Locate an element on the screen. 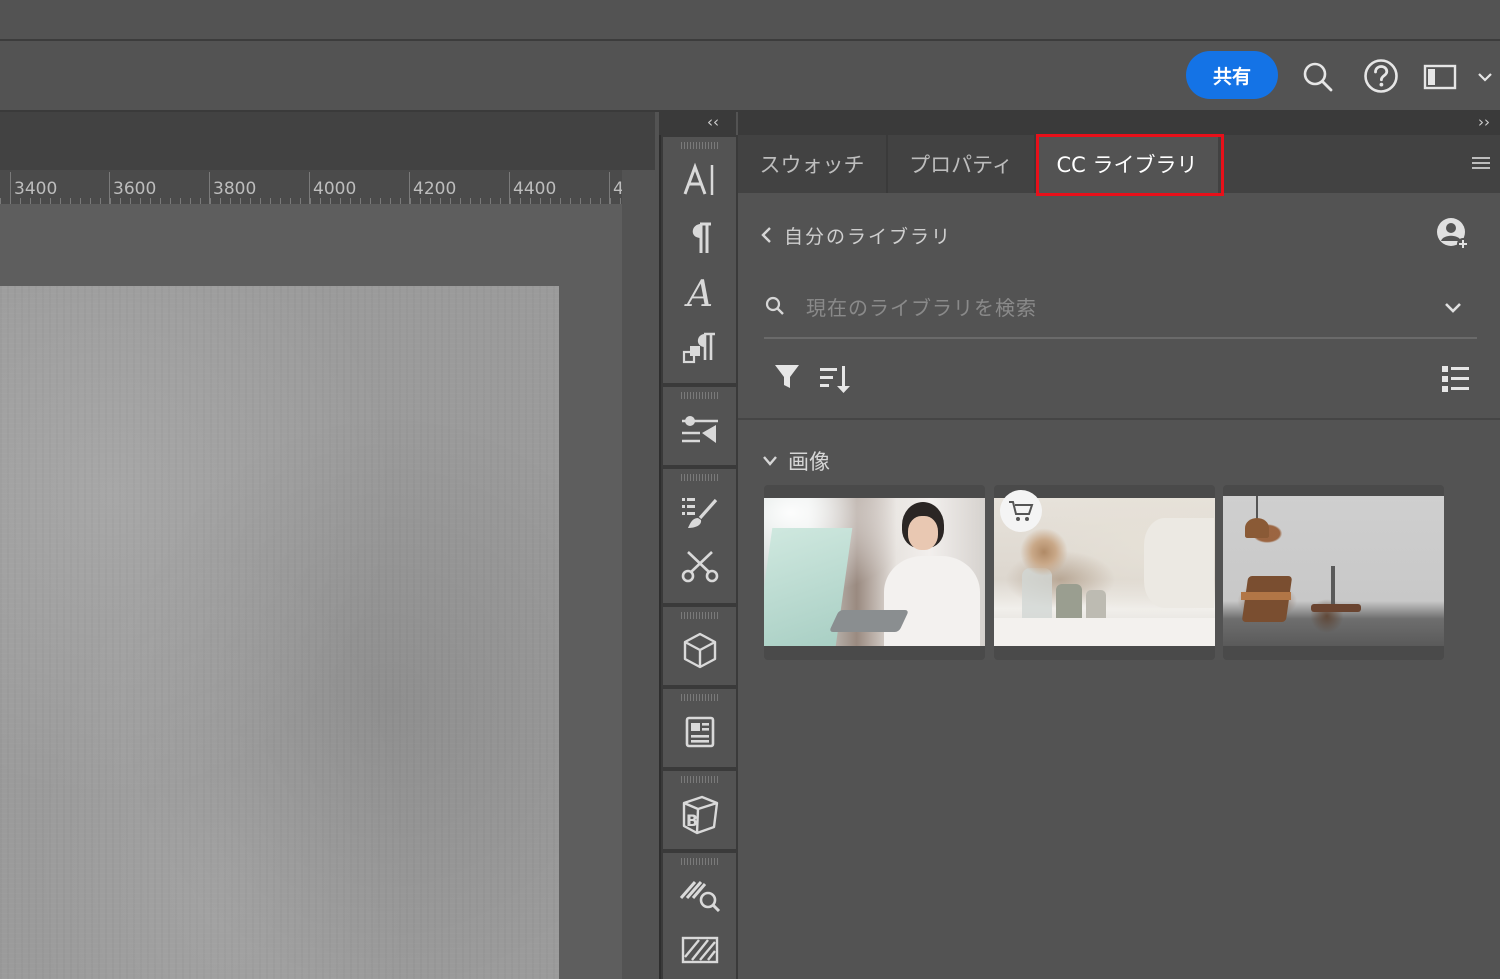 The height and width of the screenshot is (979, 1500). interior-chair-image is located at coordinates (1333, 572).